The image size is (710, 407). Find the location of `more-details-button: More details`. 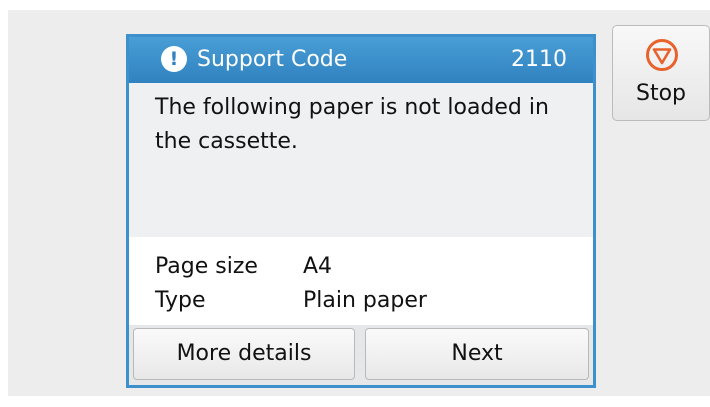

more-details-button: More details is located at coordinates (244, 354).